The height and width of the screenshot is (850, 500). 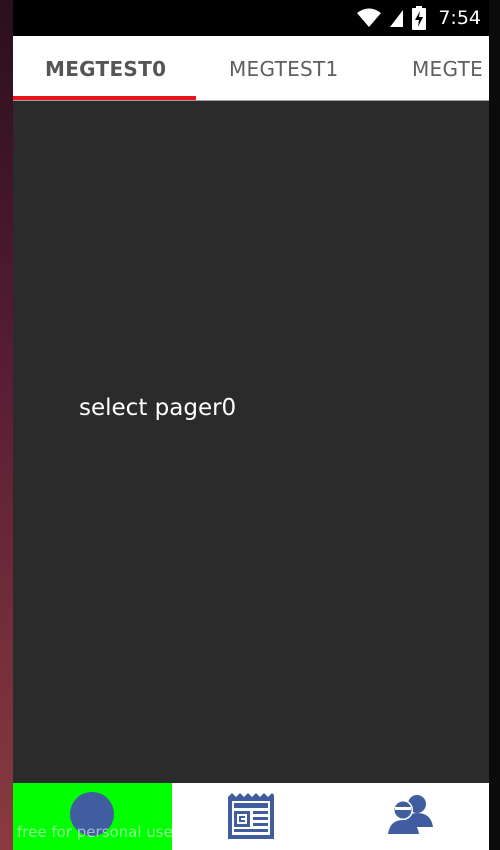 I want to click on status-icons: 7:54, so click(x=418, y=18).